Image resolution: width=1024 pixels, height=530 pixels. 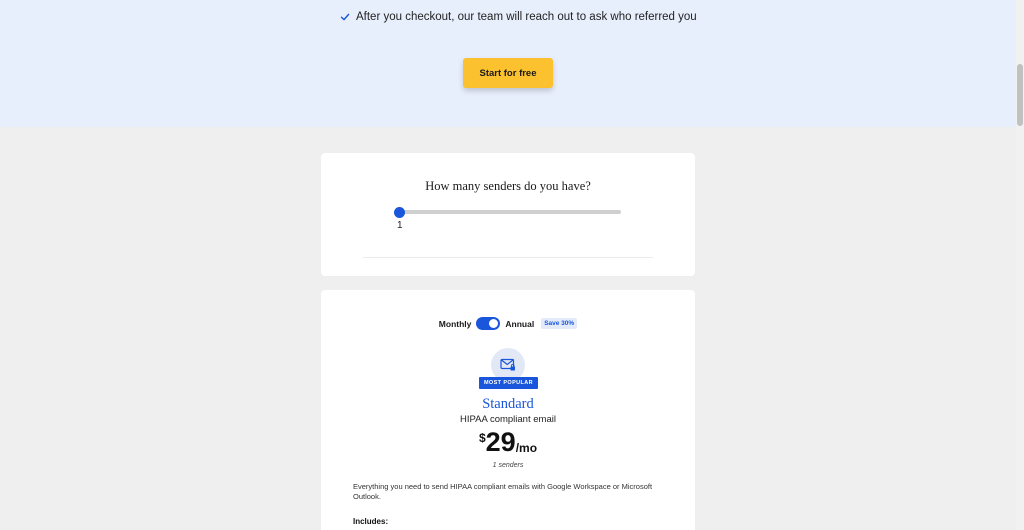 I want to click on billing-period-switch: Monthly Annual Save 30%, so click(x=508, y=323).